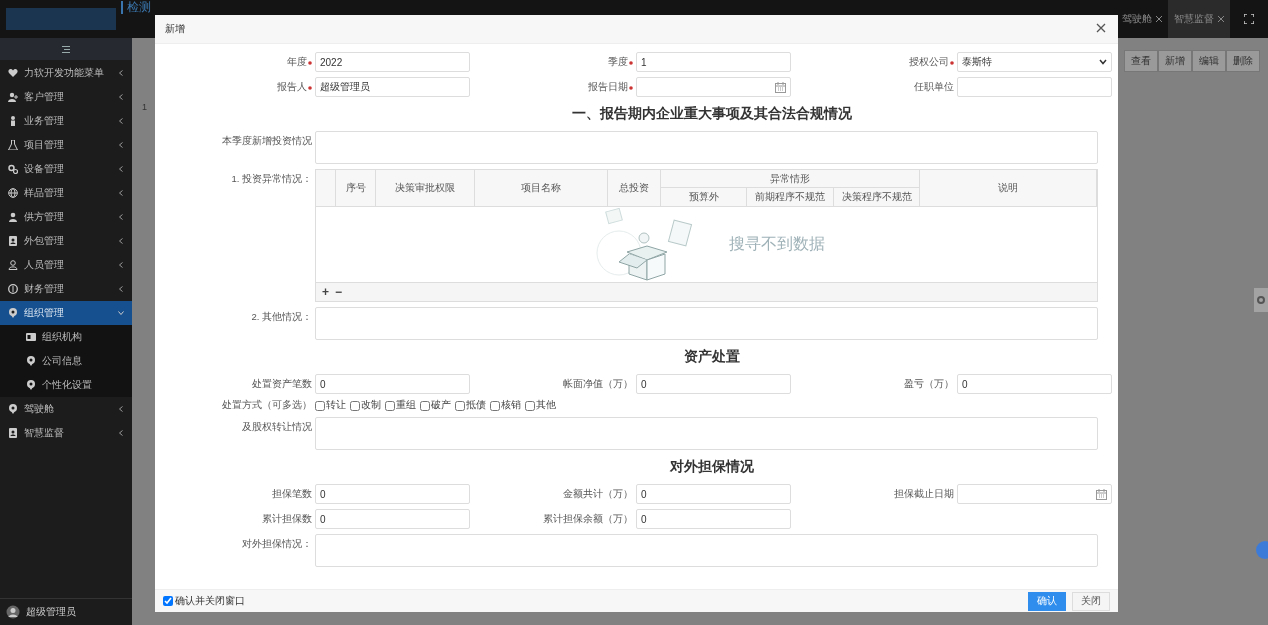 The height and width of the screenshot is (625, 1268). What do you see at coordinates (425, 188) in the screenshot?
I see `column-header: 决策审批权限` at bounding box center [425, 188].